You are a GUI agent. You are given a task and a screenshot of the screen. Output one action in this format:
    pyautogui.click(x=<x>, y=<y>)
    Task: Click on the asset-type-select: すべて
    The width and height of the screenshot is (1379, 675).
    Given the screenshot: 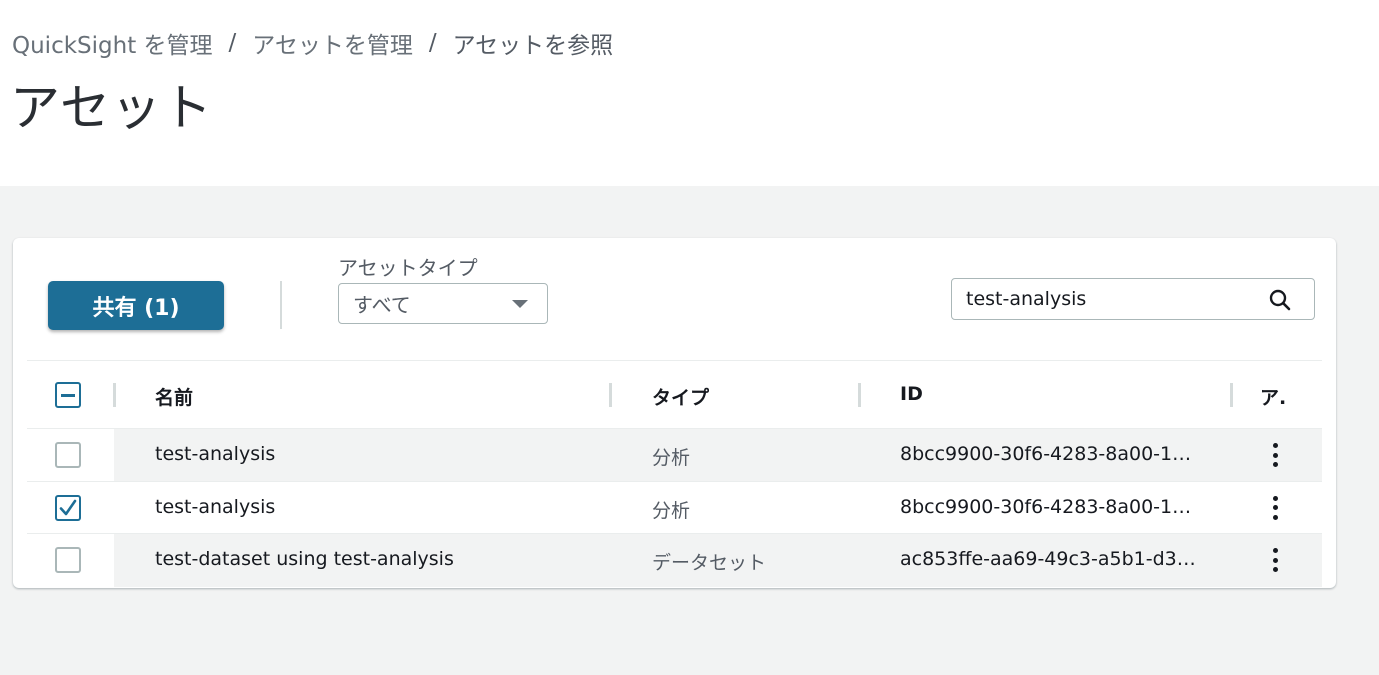 What is the action you would take?
    pyautogui.click(x=443, y=303)
    